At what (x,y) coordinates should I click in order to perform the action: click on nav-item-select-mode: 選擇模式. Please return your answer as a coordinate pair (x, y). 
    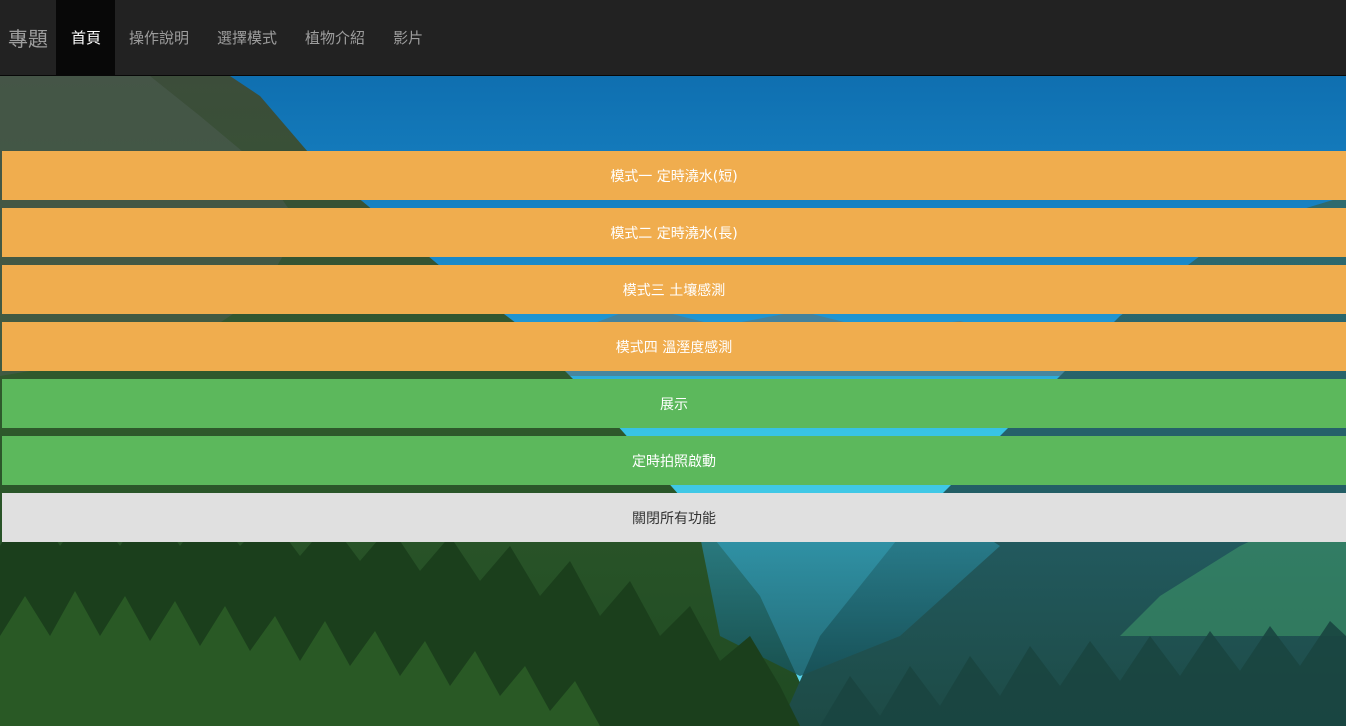
    Looking at the image, I should click on (247, 38).